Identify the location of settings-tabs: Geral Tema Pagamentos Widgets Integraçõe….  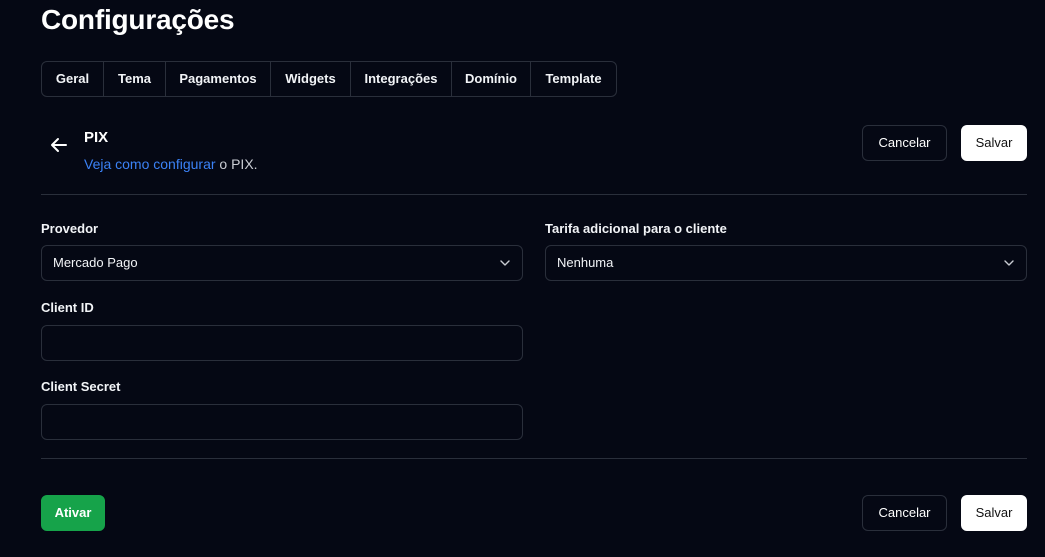
(329, 79).